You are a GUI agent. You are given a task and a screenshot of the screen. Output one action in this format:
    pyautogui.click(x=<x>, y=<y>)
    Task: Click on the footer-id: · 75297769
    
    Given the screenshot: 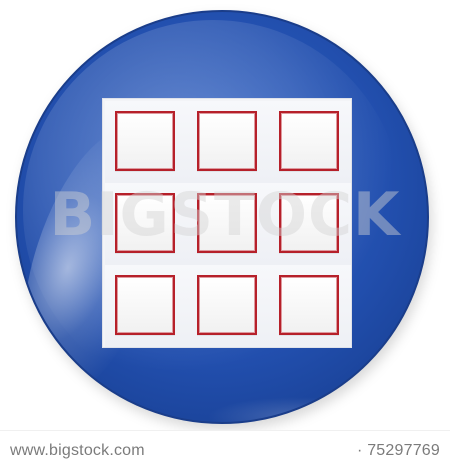 What is the action you would take?
    pyautogui.click(x=398, y=450)
    